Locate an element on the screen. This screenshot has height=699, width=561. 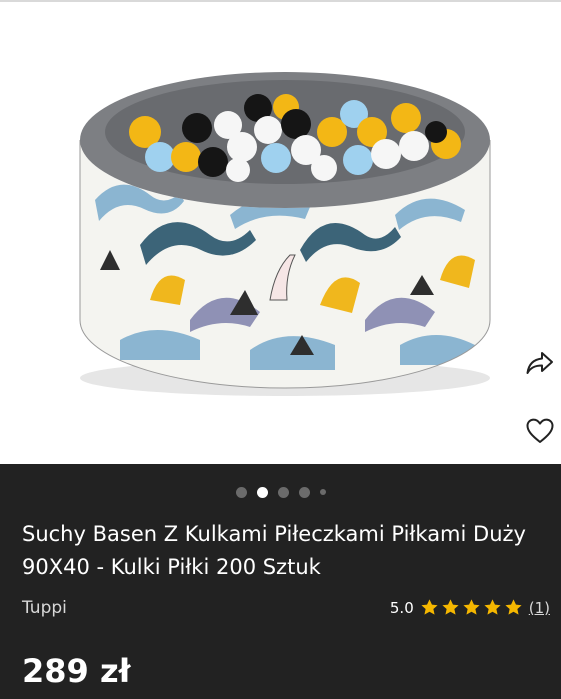
rating-summary: 5.0 (1) is located at coordinates (470, 607).